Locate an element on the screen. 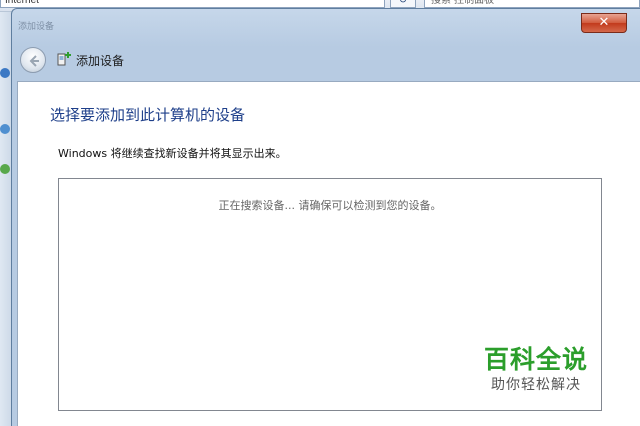  dialog-titlebar: 添加设备 ✕ is located at coordinates (326, 24).